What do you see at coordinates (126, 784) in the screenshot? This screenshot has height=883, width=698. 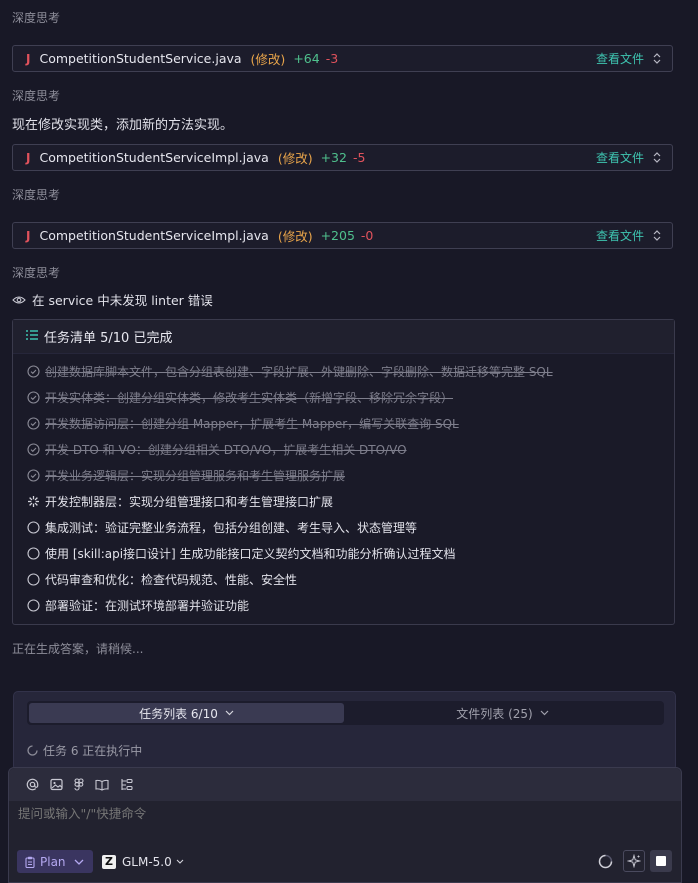 I see `rules-icon` at bounding box center [126, 784].